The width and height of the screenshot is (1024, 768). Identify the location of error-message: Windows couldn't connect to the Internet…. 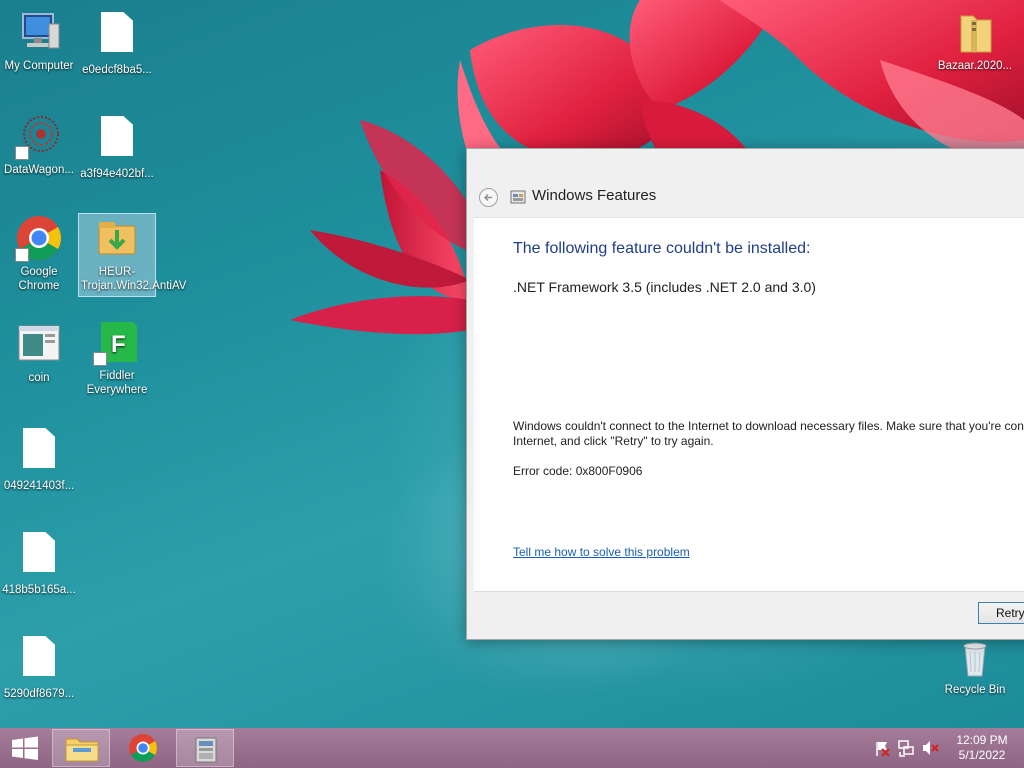
(768, 434).